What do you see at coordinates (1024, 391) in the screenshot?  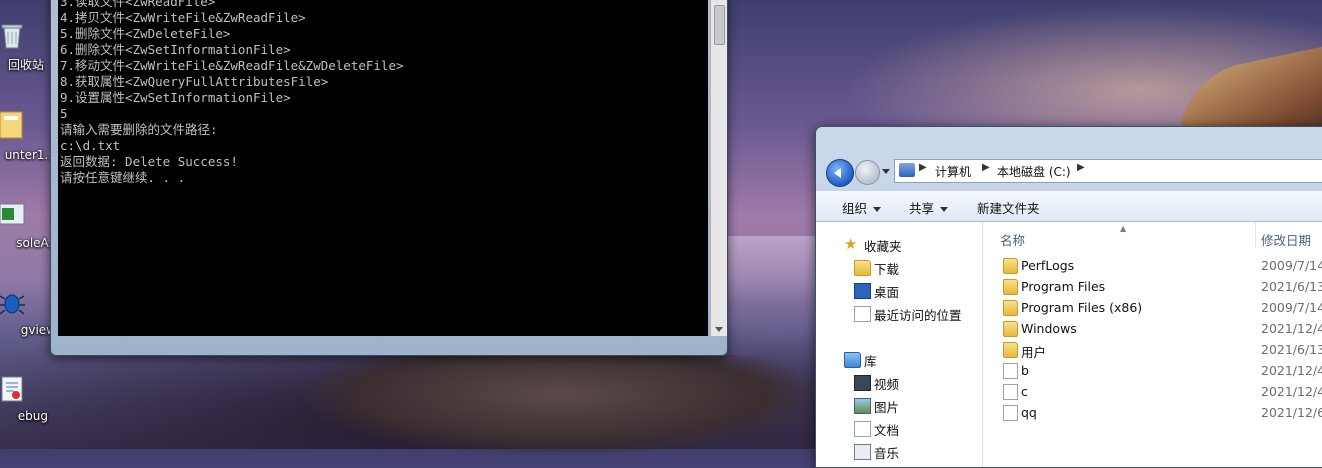 I see `file-name: c` at bounding box center [1024, 391].